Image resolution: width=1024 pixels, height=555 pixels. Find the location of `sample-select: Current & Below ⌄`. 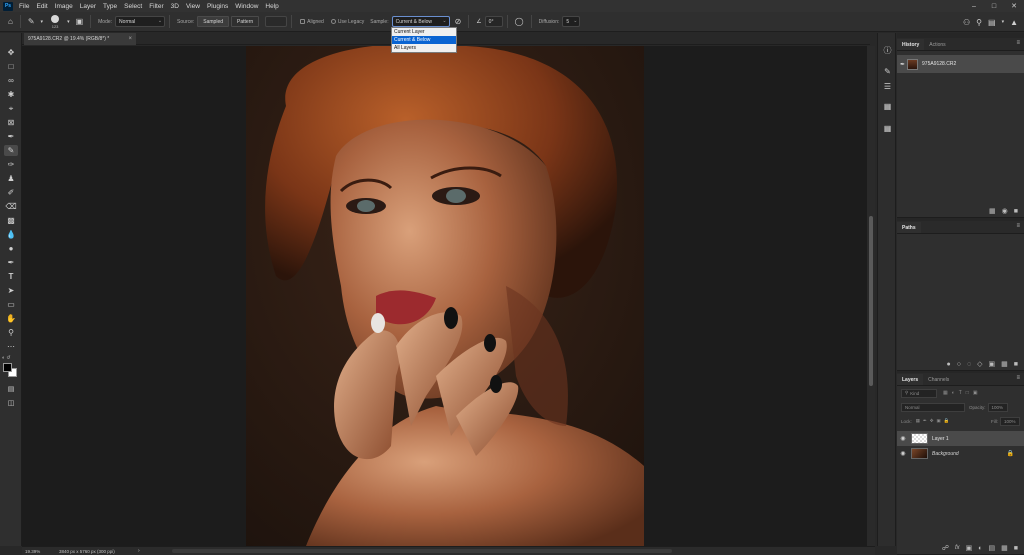

sample-select: Current & Below ⌄ is located at coordinates (420, 21).